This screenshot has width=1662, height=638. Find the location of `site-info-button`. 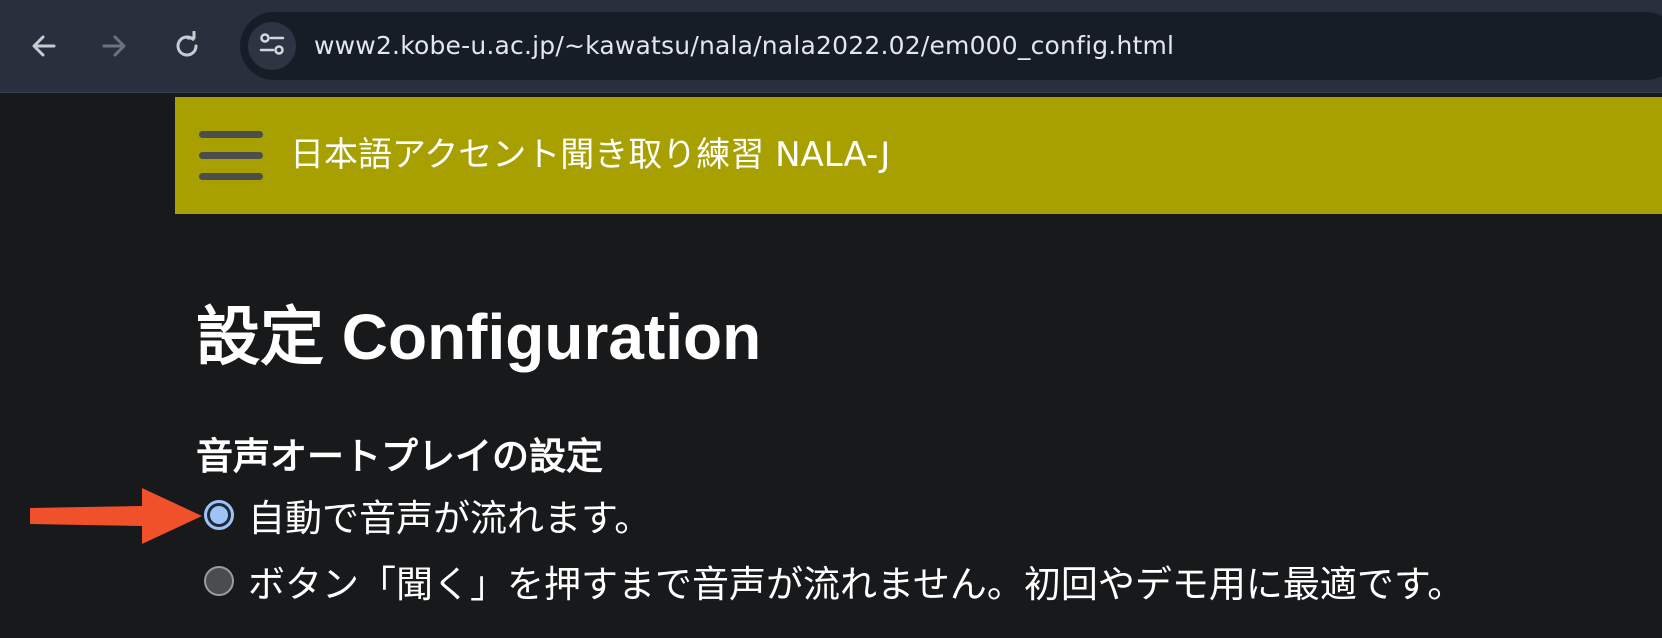

site-info-button is located at coordinates (272, 46).